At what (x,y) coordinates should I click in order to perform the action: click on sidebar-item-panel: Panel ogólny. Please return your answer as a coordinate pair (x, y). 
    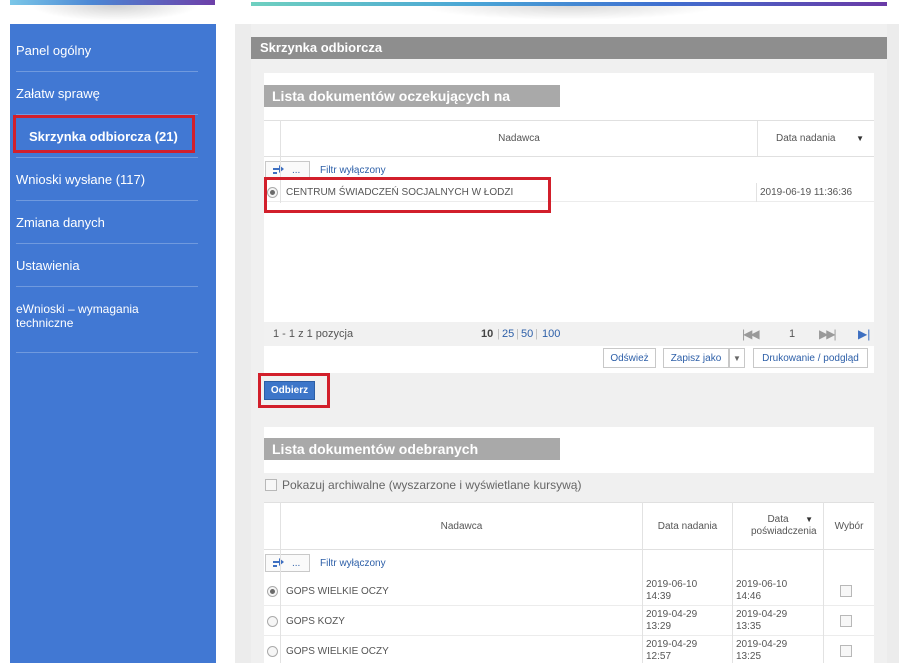
    Looking at the image, I should click on (103, 50).